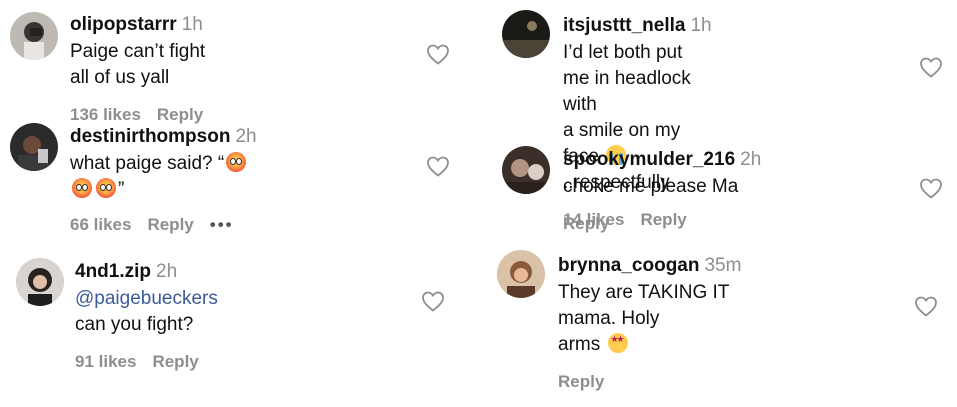  I want to click on username: spookymulder_216, so click(649, 159).